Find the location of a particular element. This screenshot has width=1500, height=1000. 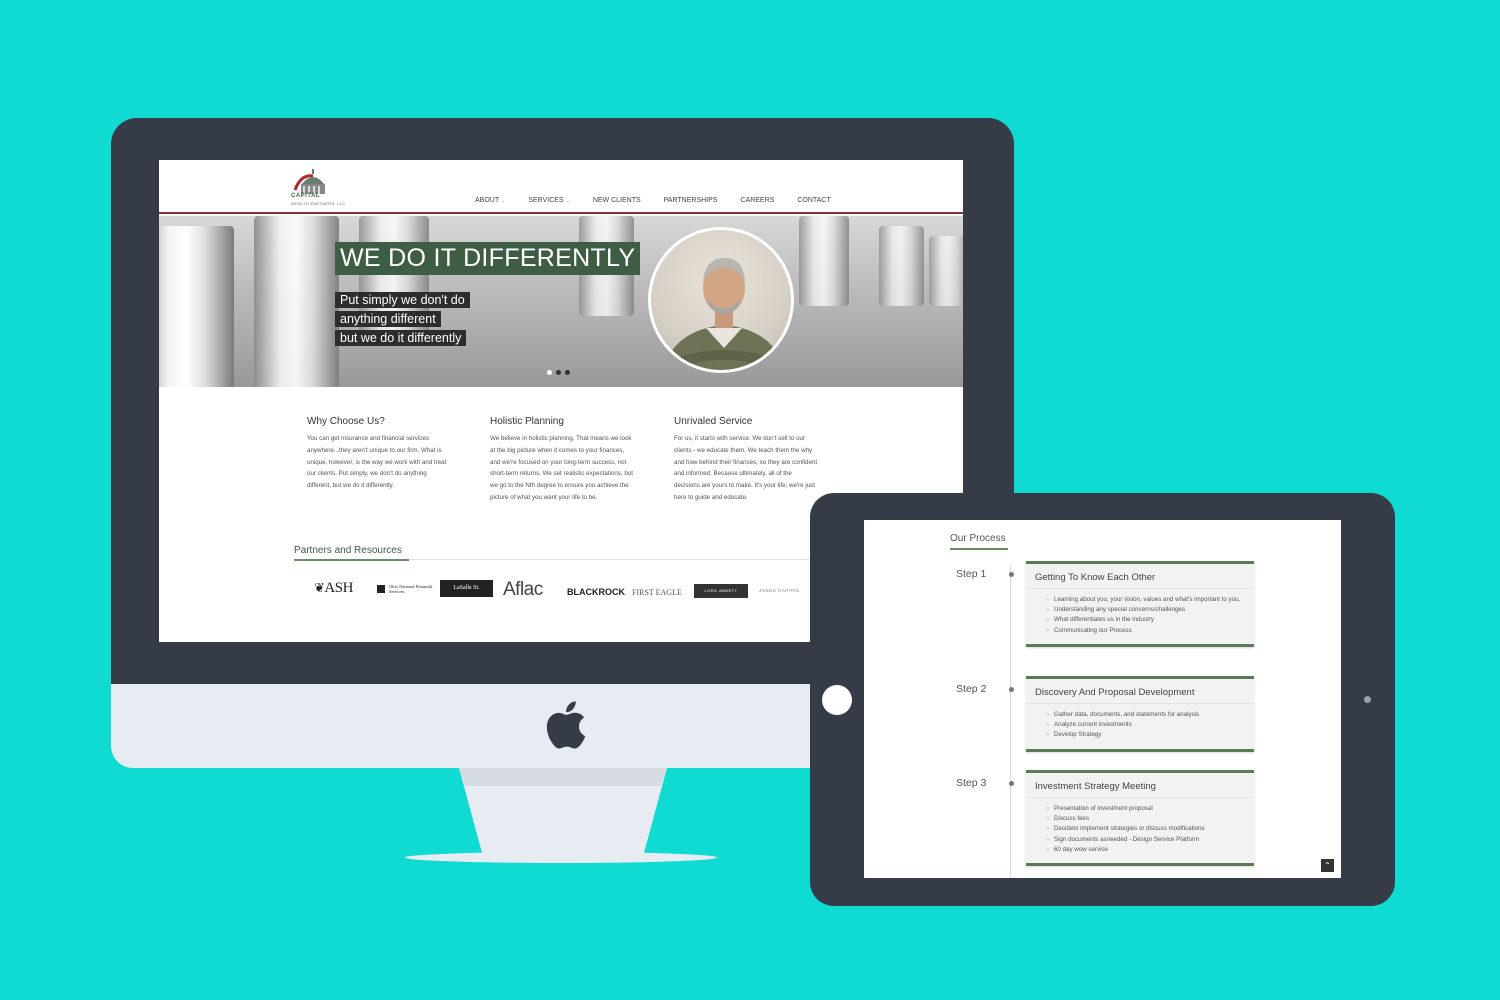

partner-logo-lasalle: LaSalle St. is located at coordinates (466, 588).